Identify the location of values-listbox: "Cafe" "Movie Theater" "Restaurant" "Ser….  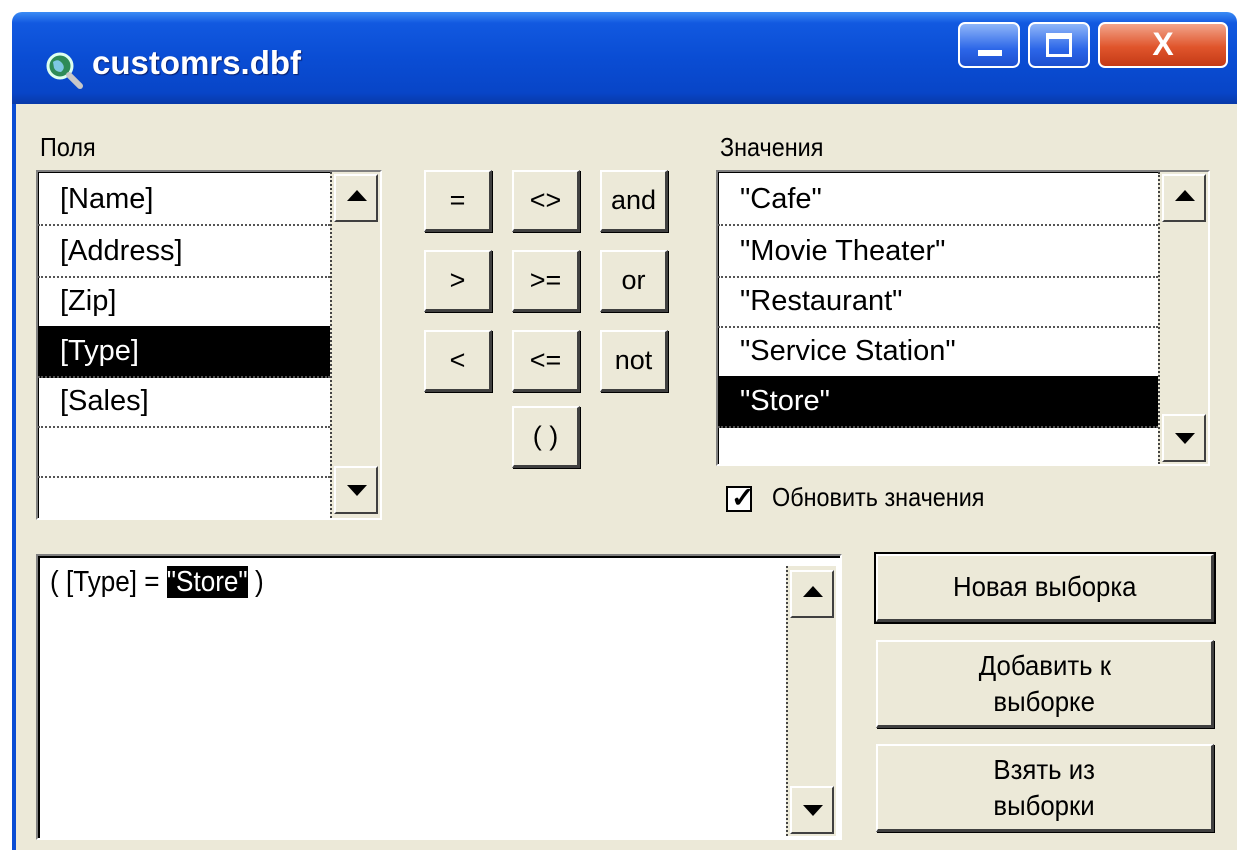
(963, 318).